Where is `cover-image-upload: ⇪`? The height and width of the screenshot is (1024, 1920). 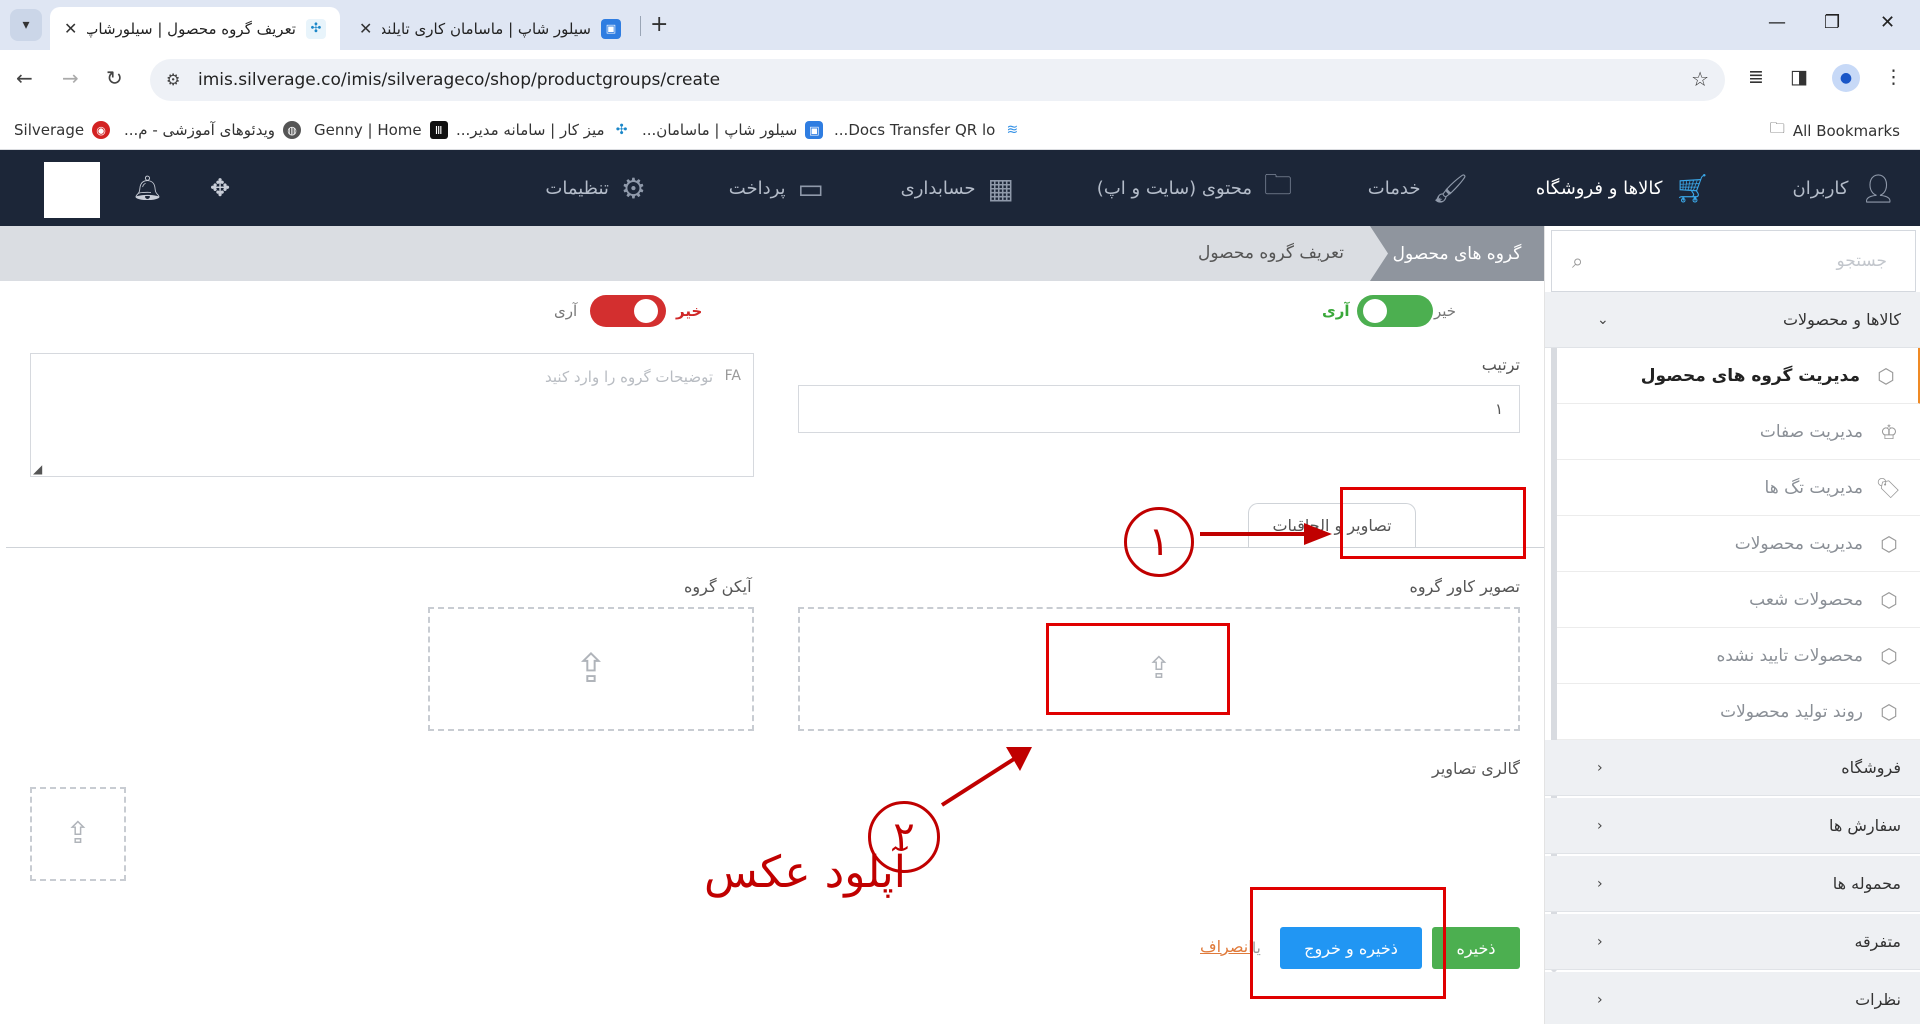
cover-image-upload: ⇪ is located at coordinates (1159, 669).